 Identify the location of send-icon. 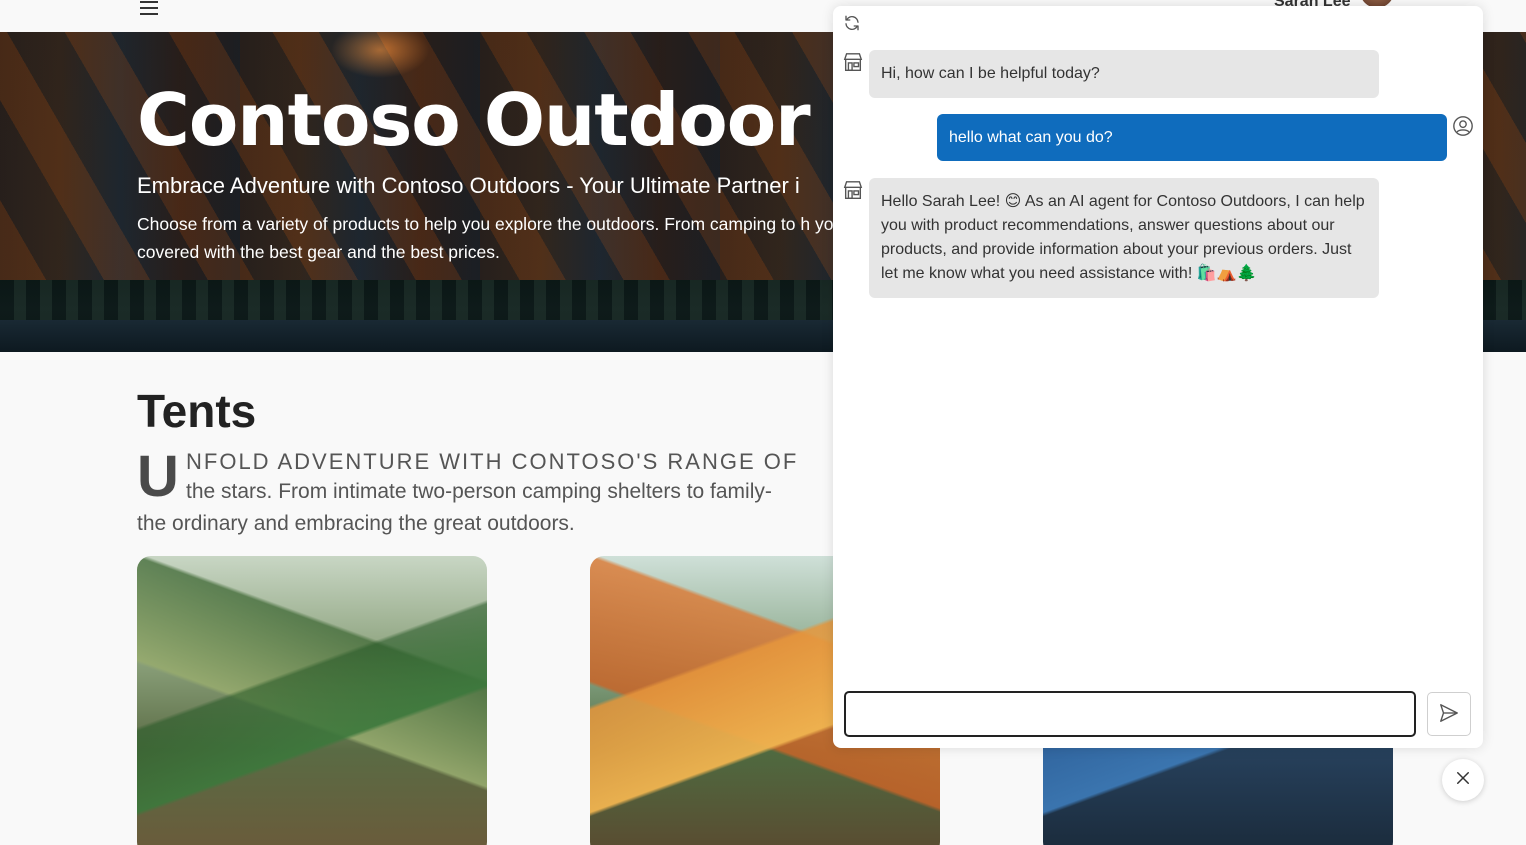
(1449, 714).